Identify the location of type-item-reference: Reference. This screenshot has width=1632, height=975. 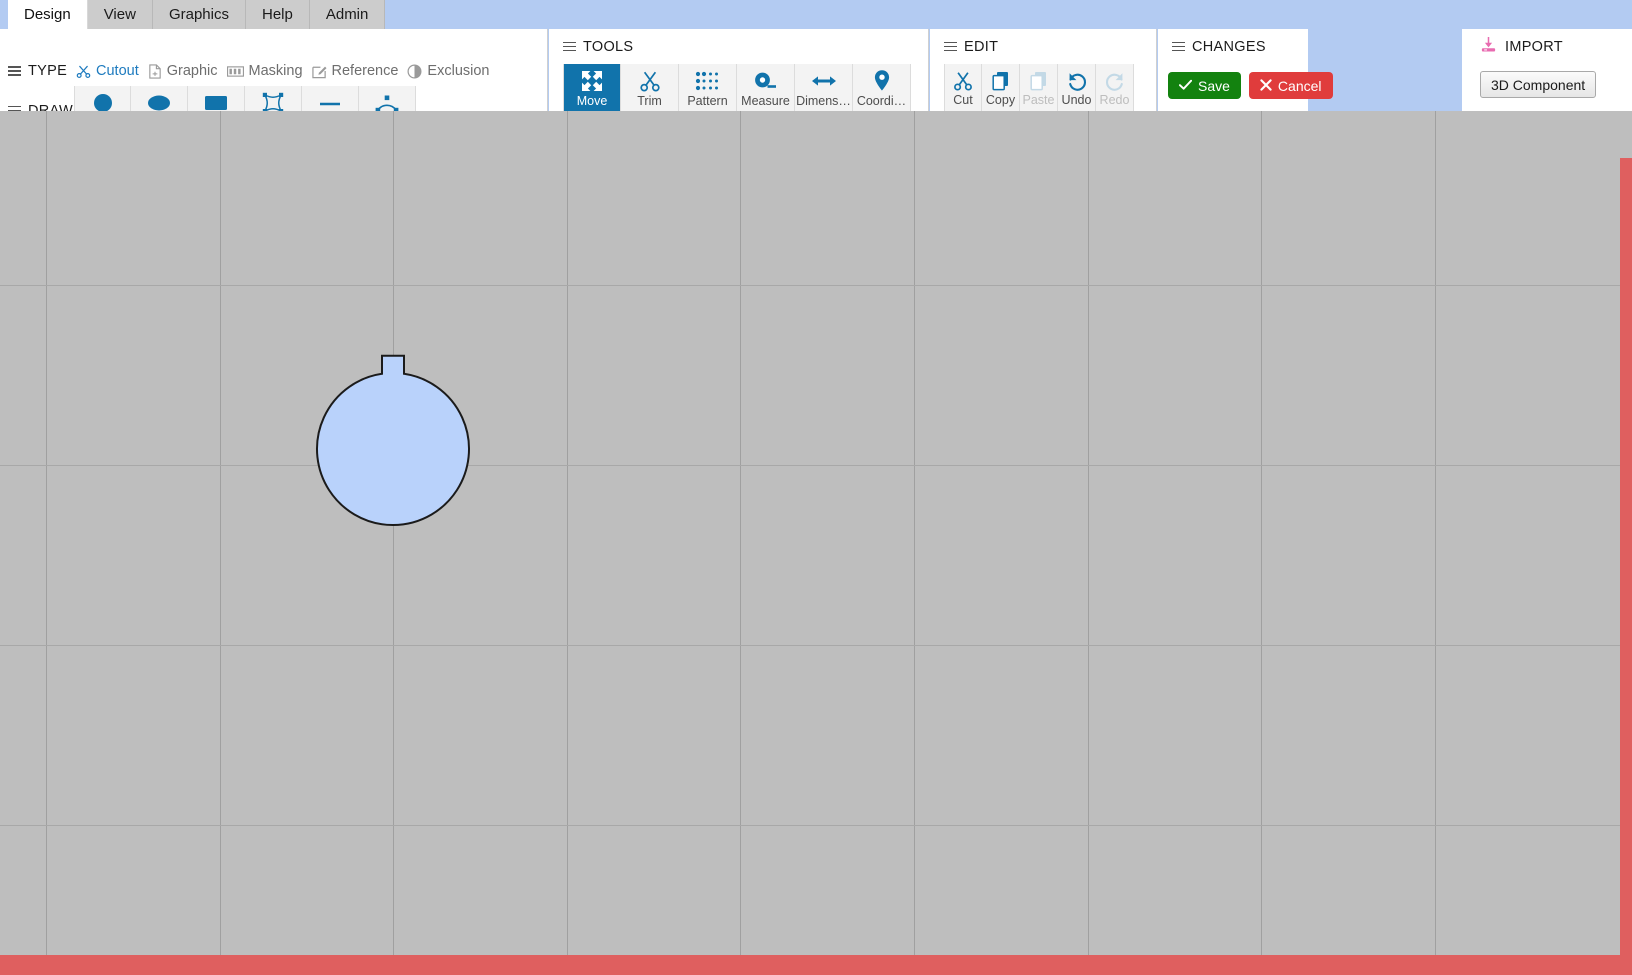
(358, 71).